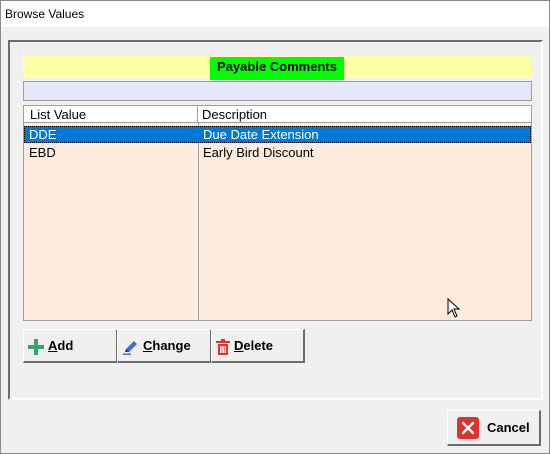 The width and height of the screenshot is (550, 454). What do you see at coordinates (468, 428) in the screenshot?
I see `close-icon` at bounding box center [468, 428].